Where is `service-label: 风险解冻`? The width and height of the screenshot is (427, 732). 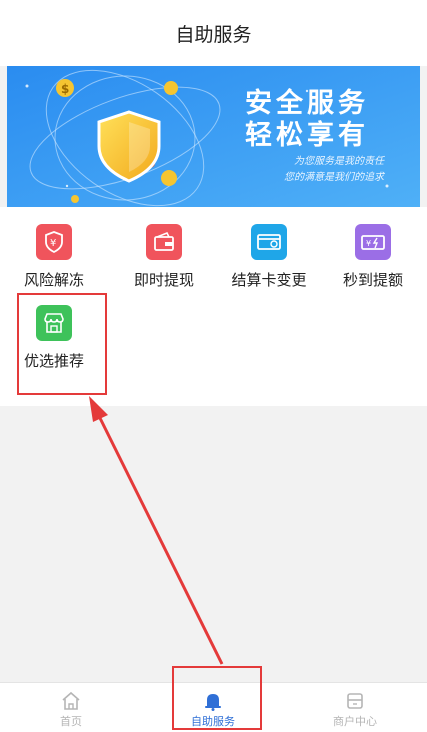
service-label: 风险解冻 is located at coordinates (53, 280).